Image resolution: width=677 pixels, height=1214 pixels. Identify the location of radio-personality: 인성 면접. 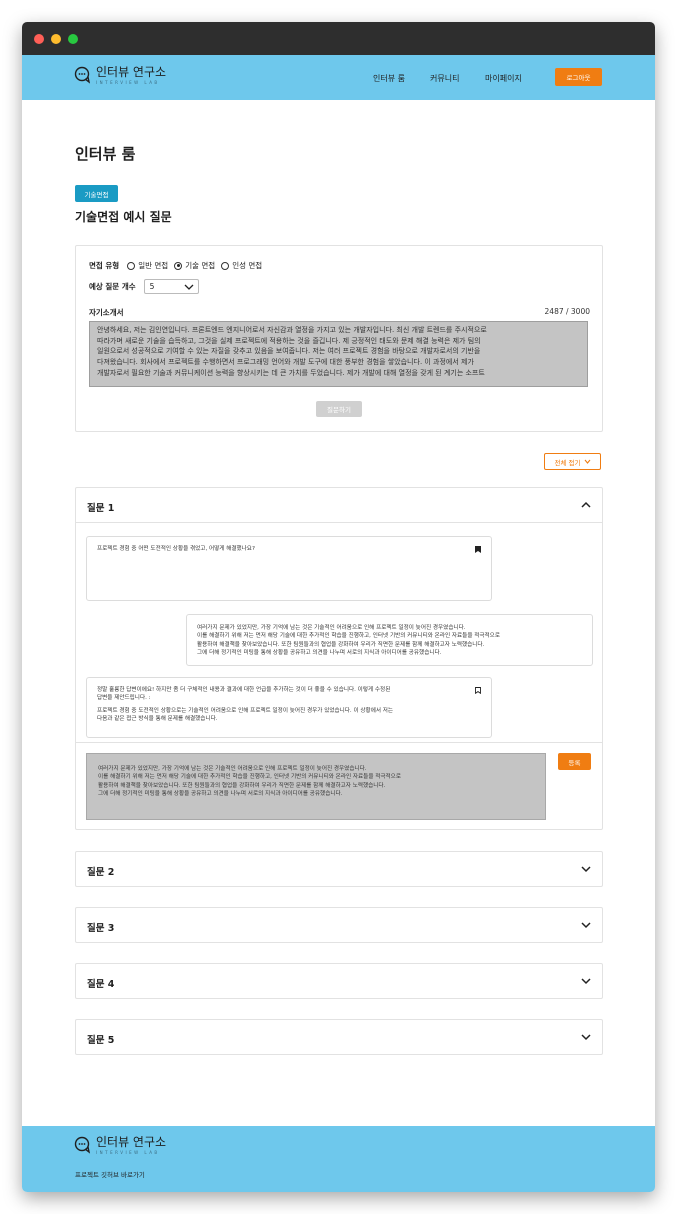
(241, 265).